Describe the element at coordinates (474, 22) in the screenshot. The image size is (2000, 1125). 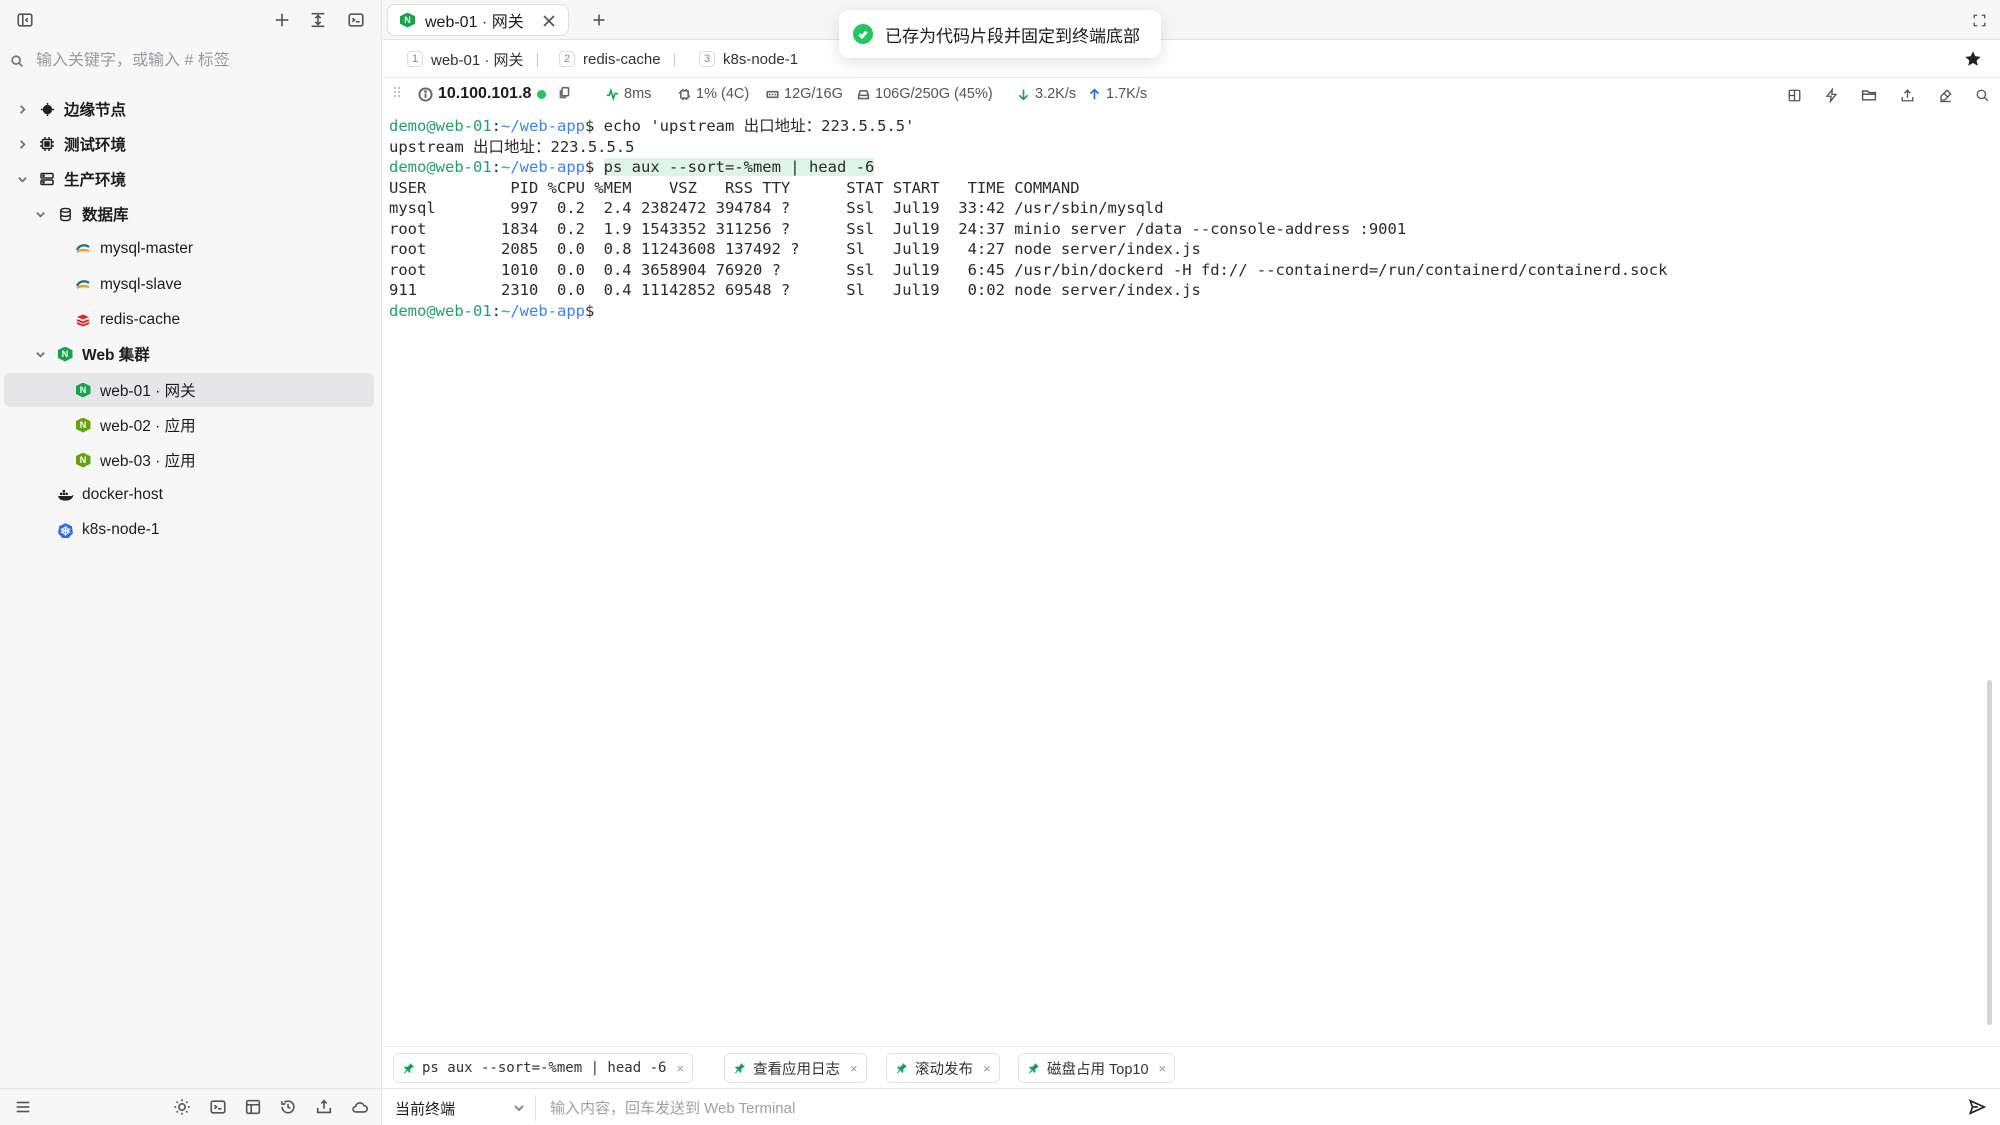
I see `tab-title: web-01 · 网关` at that location.